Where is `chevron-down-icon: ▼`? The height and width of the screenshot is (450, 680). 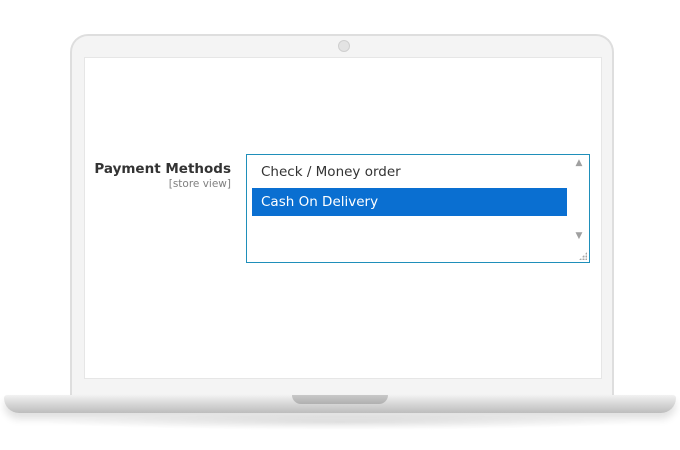
chevron-down-icon: ▼ is located at coordinates (579, 236).